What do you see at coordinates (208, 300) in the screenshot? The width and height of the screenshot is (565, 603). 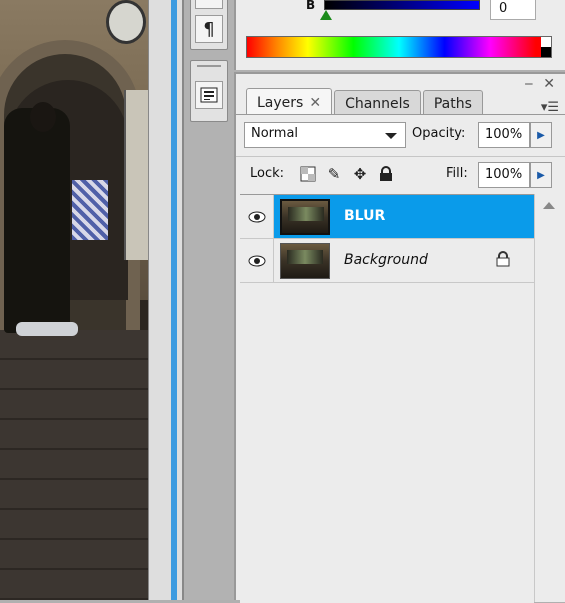 I see `panel-dock: ¶` at bounding box center [208, 300].